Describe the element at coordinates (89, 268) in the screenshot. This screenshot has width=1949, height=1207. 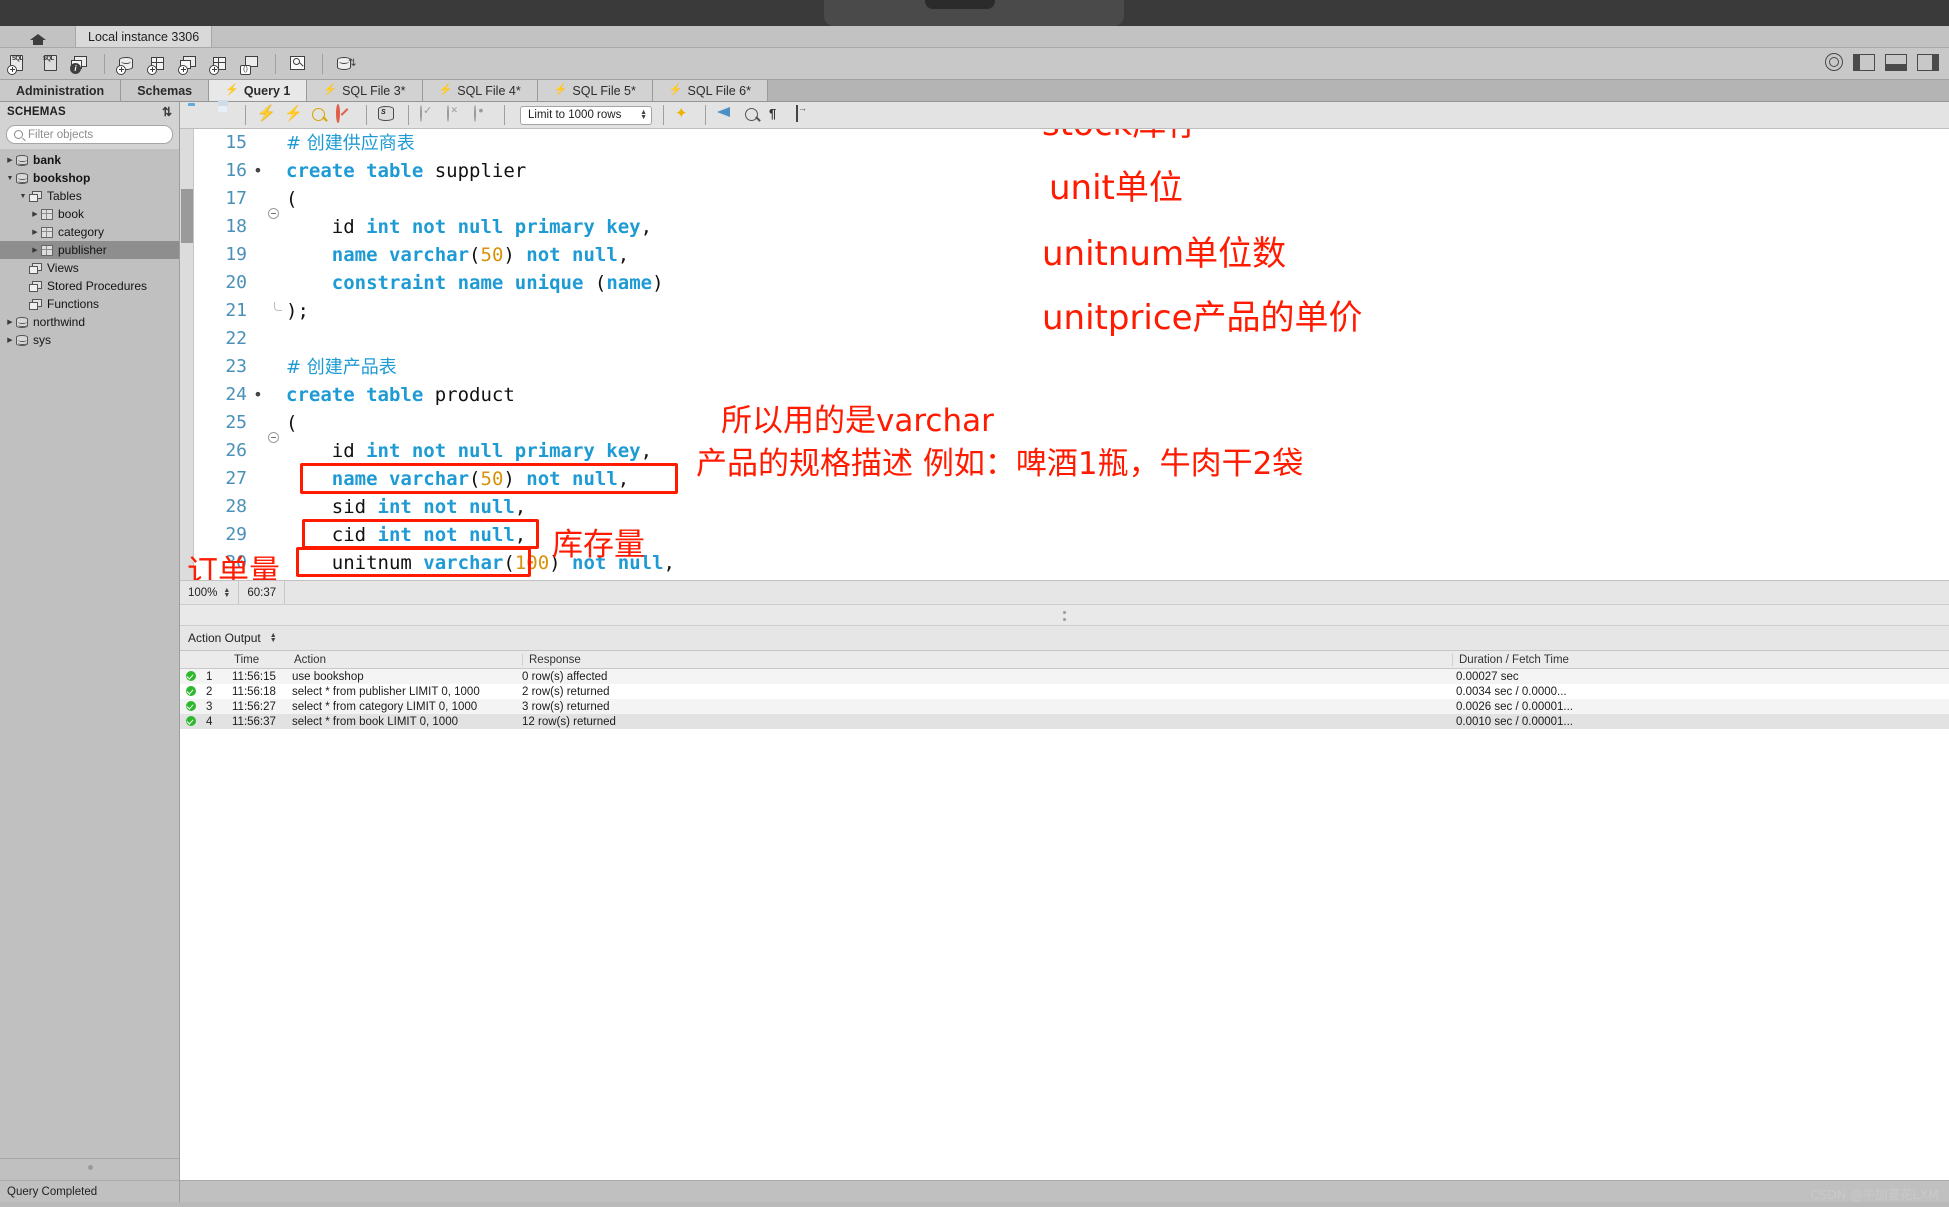
I see `tree-item-views: Views` at that location.